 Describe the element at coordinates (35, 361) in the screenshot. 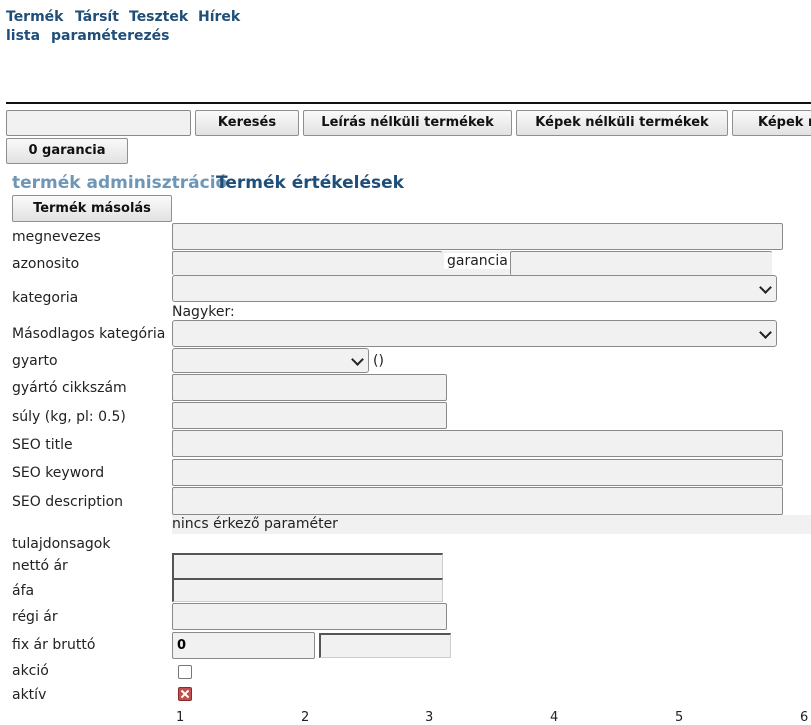

I see `label-manufacturer: gyarto` at that location.